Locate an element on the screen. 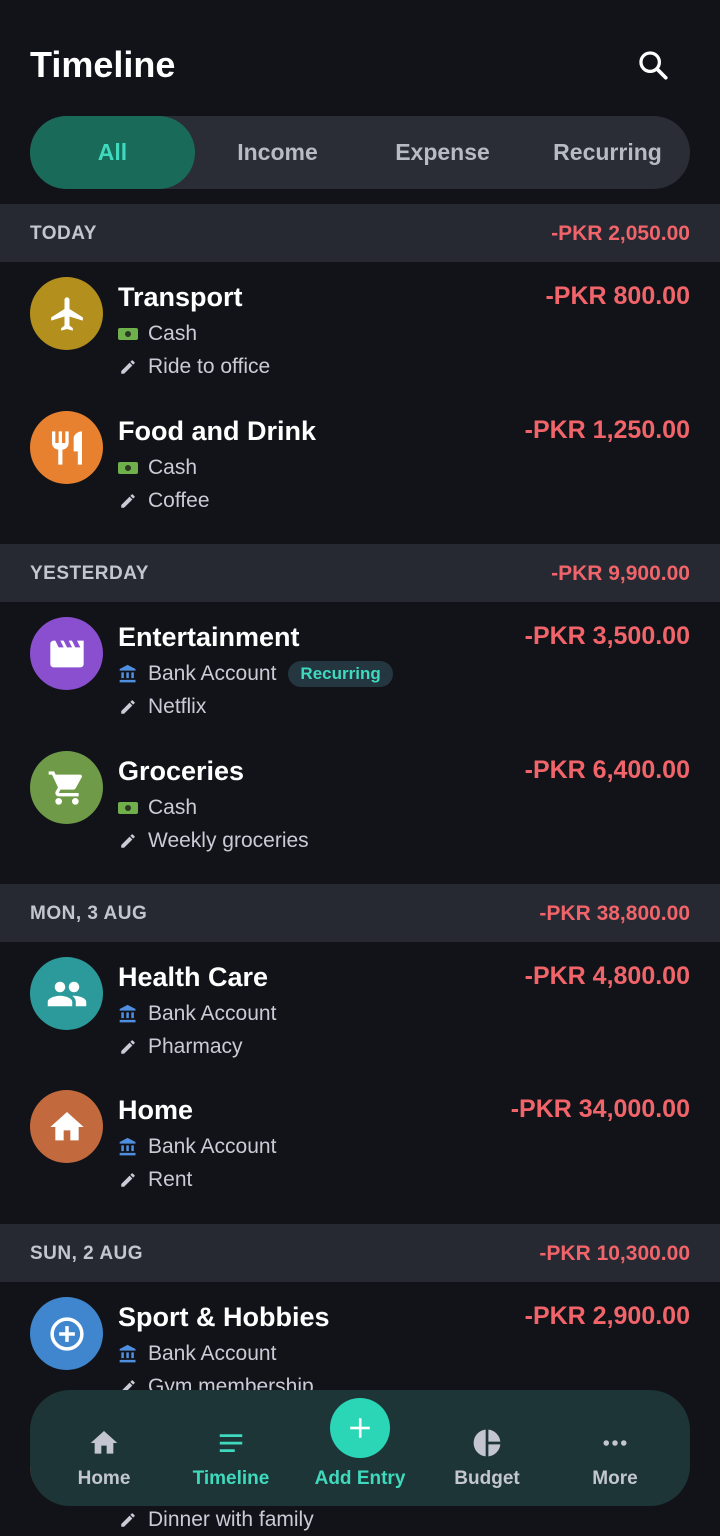 Image resolution: width=720 pixels, height=1536 pixels. entry-amount: -PKR 3,500.00 is located at coordinates (607, 636).